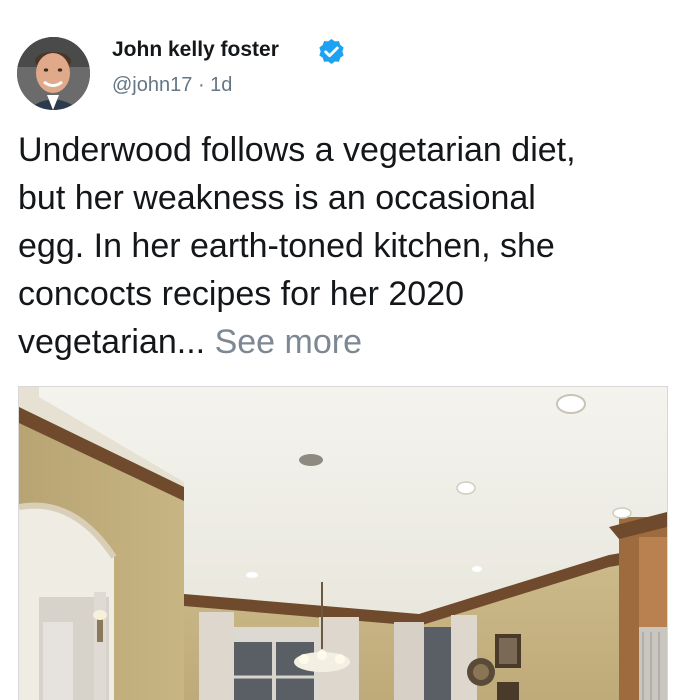  I want to click on tweet-text-line: egg. In her earth-toned kitchen, she, so click(286, 246).